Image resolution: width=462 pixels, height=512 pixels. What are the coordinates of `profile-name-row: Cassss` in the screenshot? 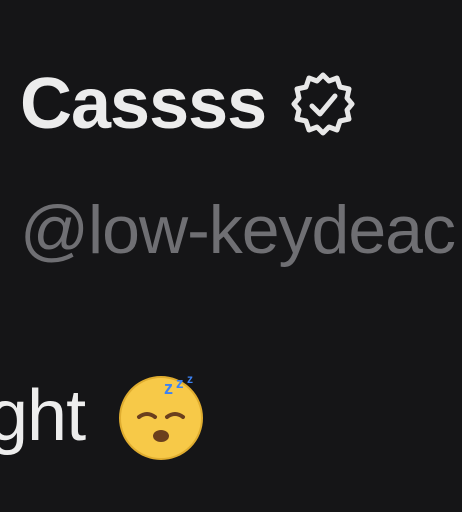 It's located at (189, 104).